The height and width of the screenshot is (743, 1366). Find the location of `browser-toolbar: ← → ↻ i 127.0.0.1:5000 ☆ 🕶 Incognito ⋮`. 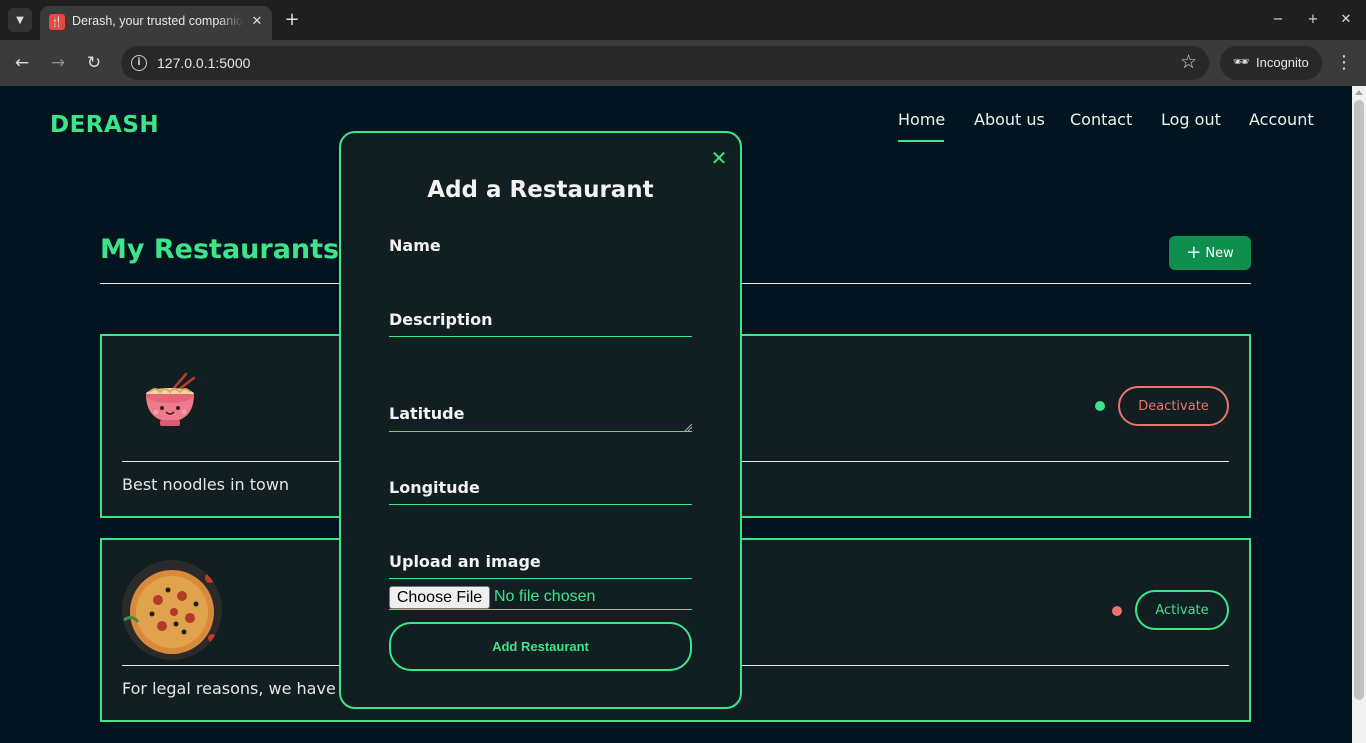

browser-toolbar: ← → ↻ i 127.0.0.1:5000 ☆ 🕶 Incognito ⋮ is located at coordinates (683, 63).